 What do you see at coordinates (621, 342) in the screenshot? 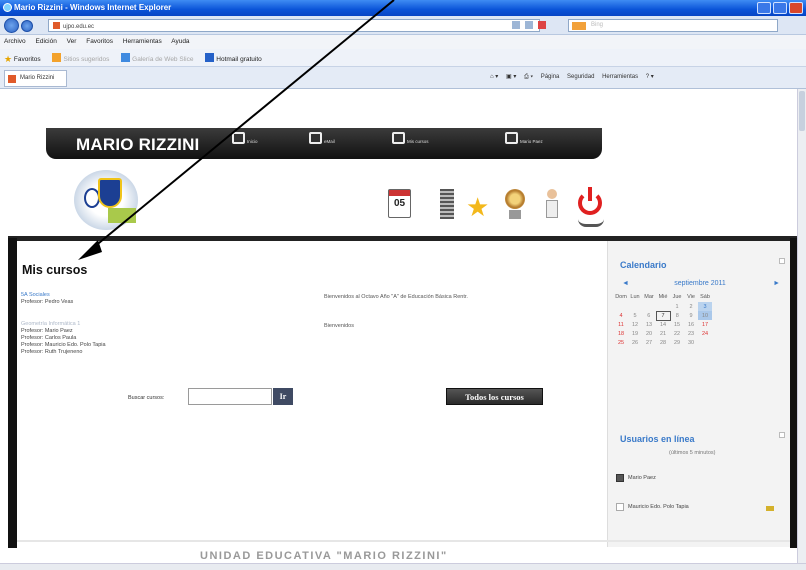
I see `calendar-day: 25` at bounding box center [621, 342].